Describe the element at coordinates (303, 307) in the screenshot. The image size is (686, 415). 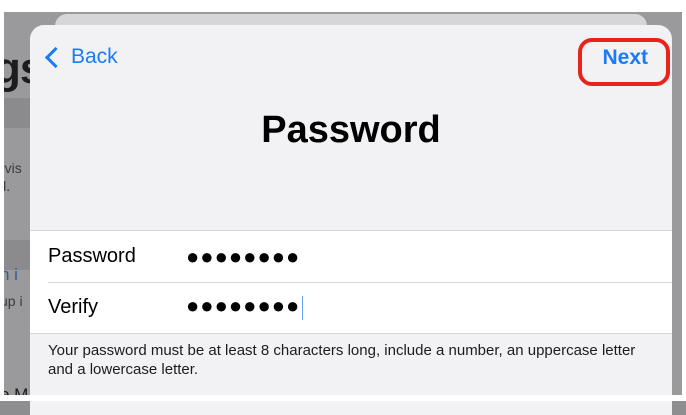
I see `text-cursor` at that location.